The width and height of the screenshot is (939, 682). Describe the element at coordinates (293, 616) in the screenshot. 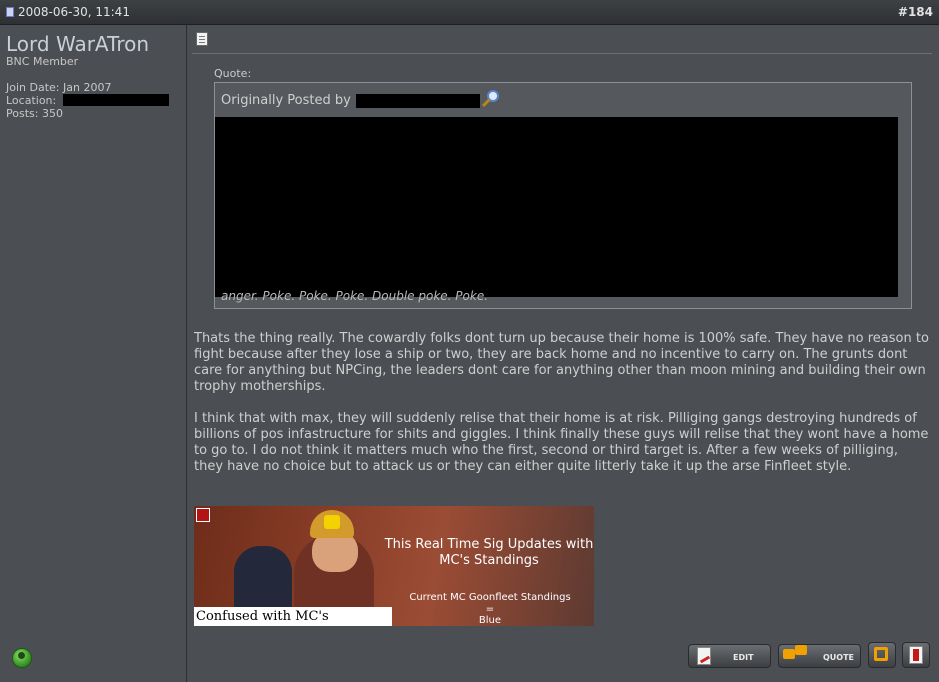

I see `signature-confused-text: Confused with MC's Standings?` at that location.